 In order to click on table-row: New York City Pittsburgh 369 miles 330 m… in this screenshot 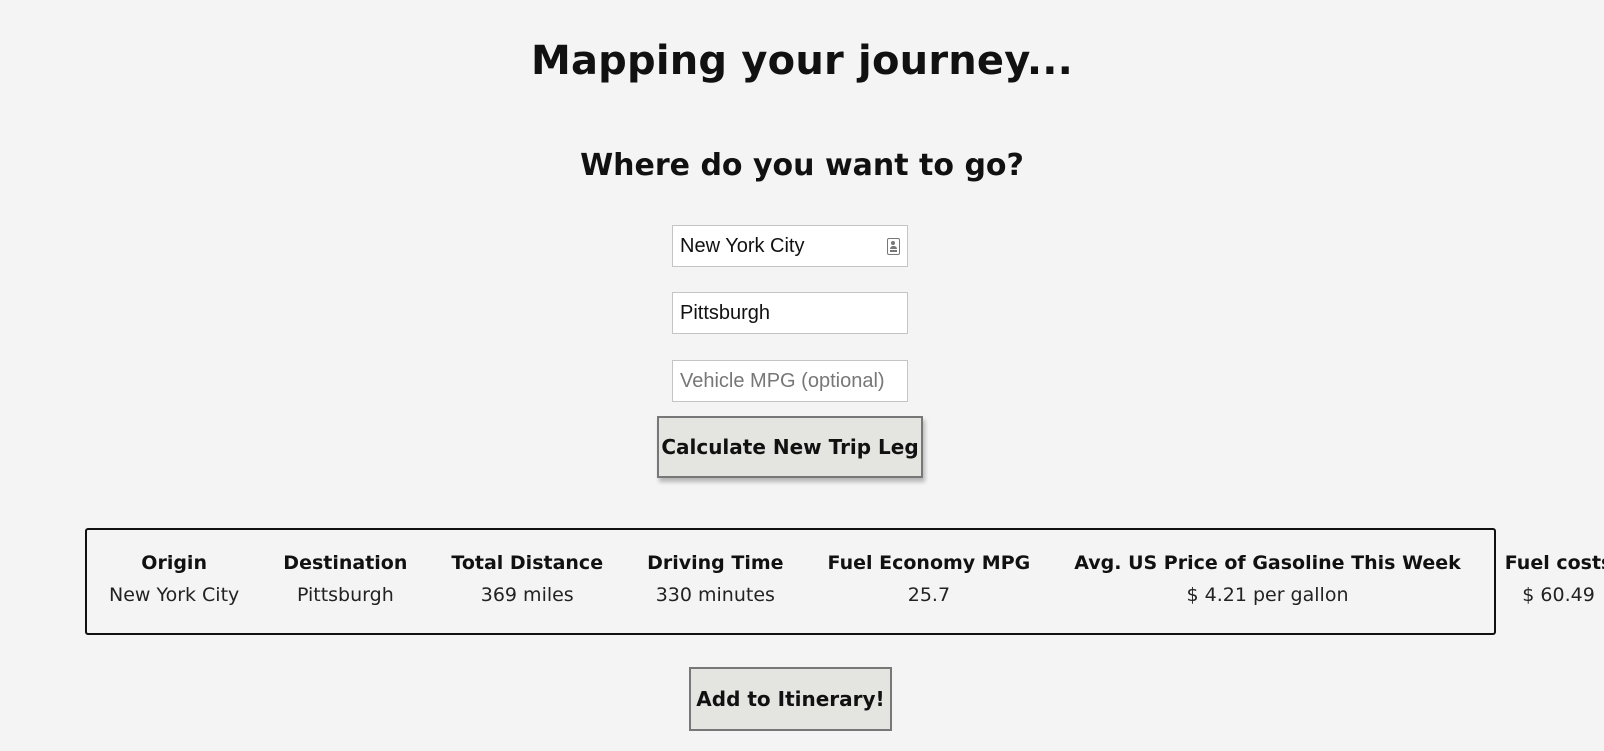, I will do `click(854, 593)`.